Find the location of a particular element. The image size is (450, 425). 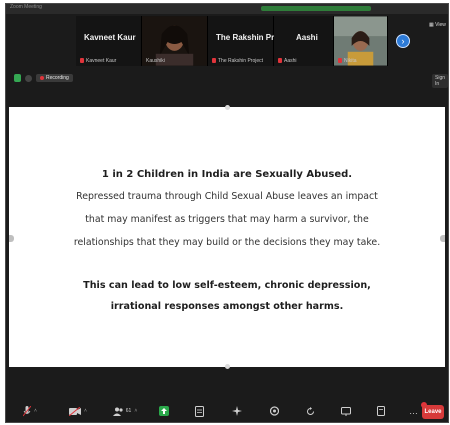

screen-icon is located at coordinates (346, 411).